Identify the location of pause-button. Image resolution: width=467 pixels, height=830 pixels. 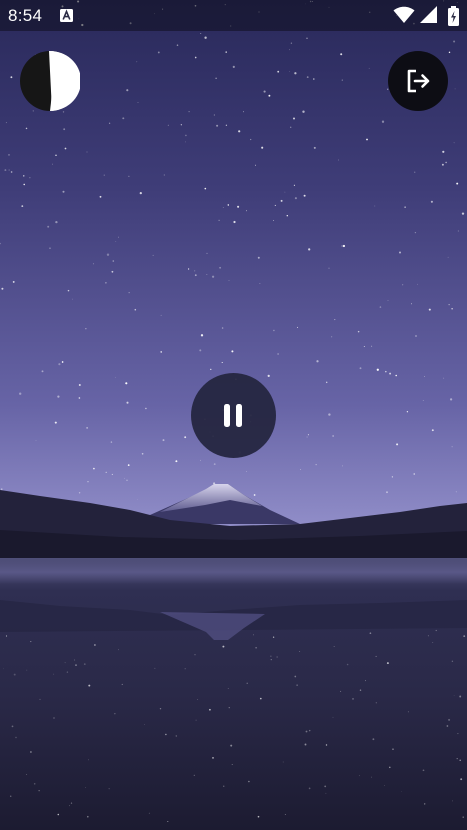
(233, 415).